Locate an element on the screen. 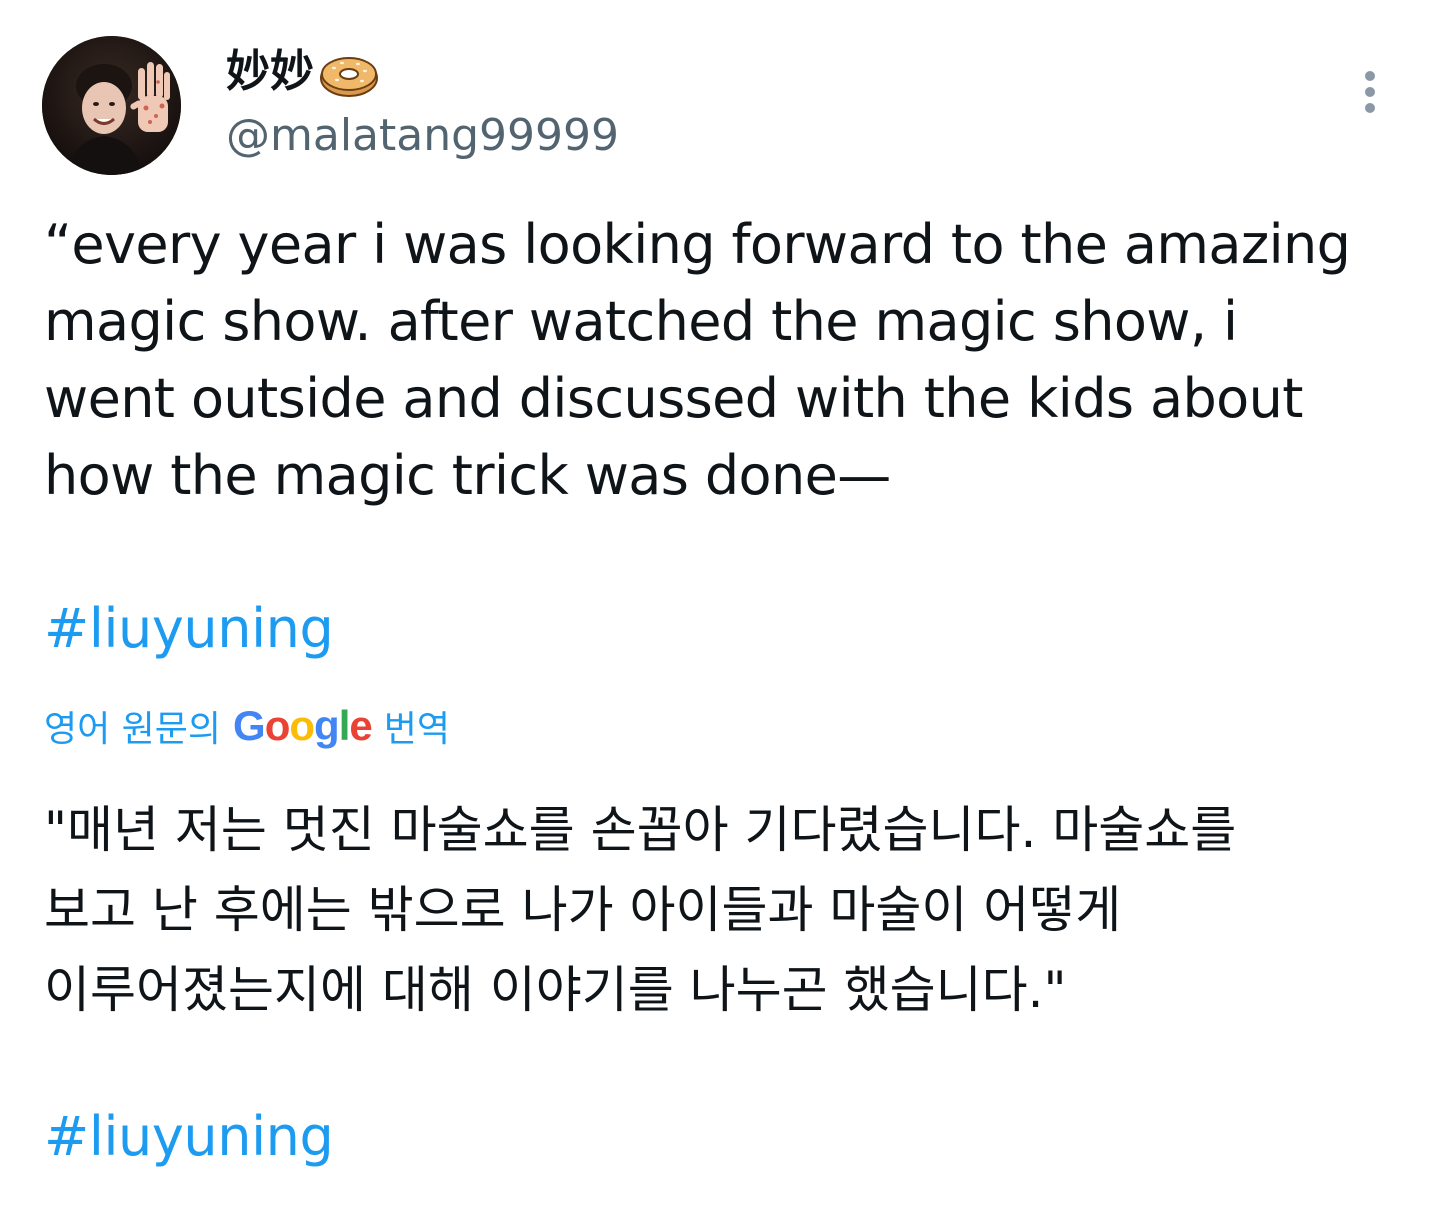  translation-attribution: 영어 원문의 Google 번역 is located at coordinates (247, 726).